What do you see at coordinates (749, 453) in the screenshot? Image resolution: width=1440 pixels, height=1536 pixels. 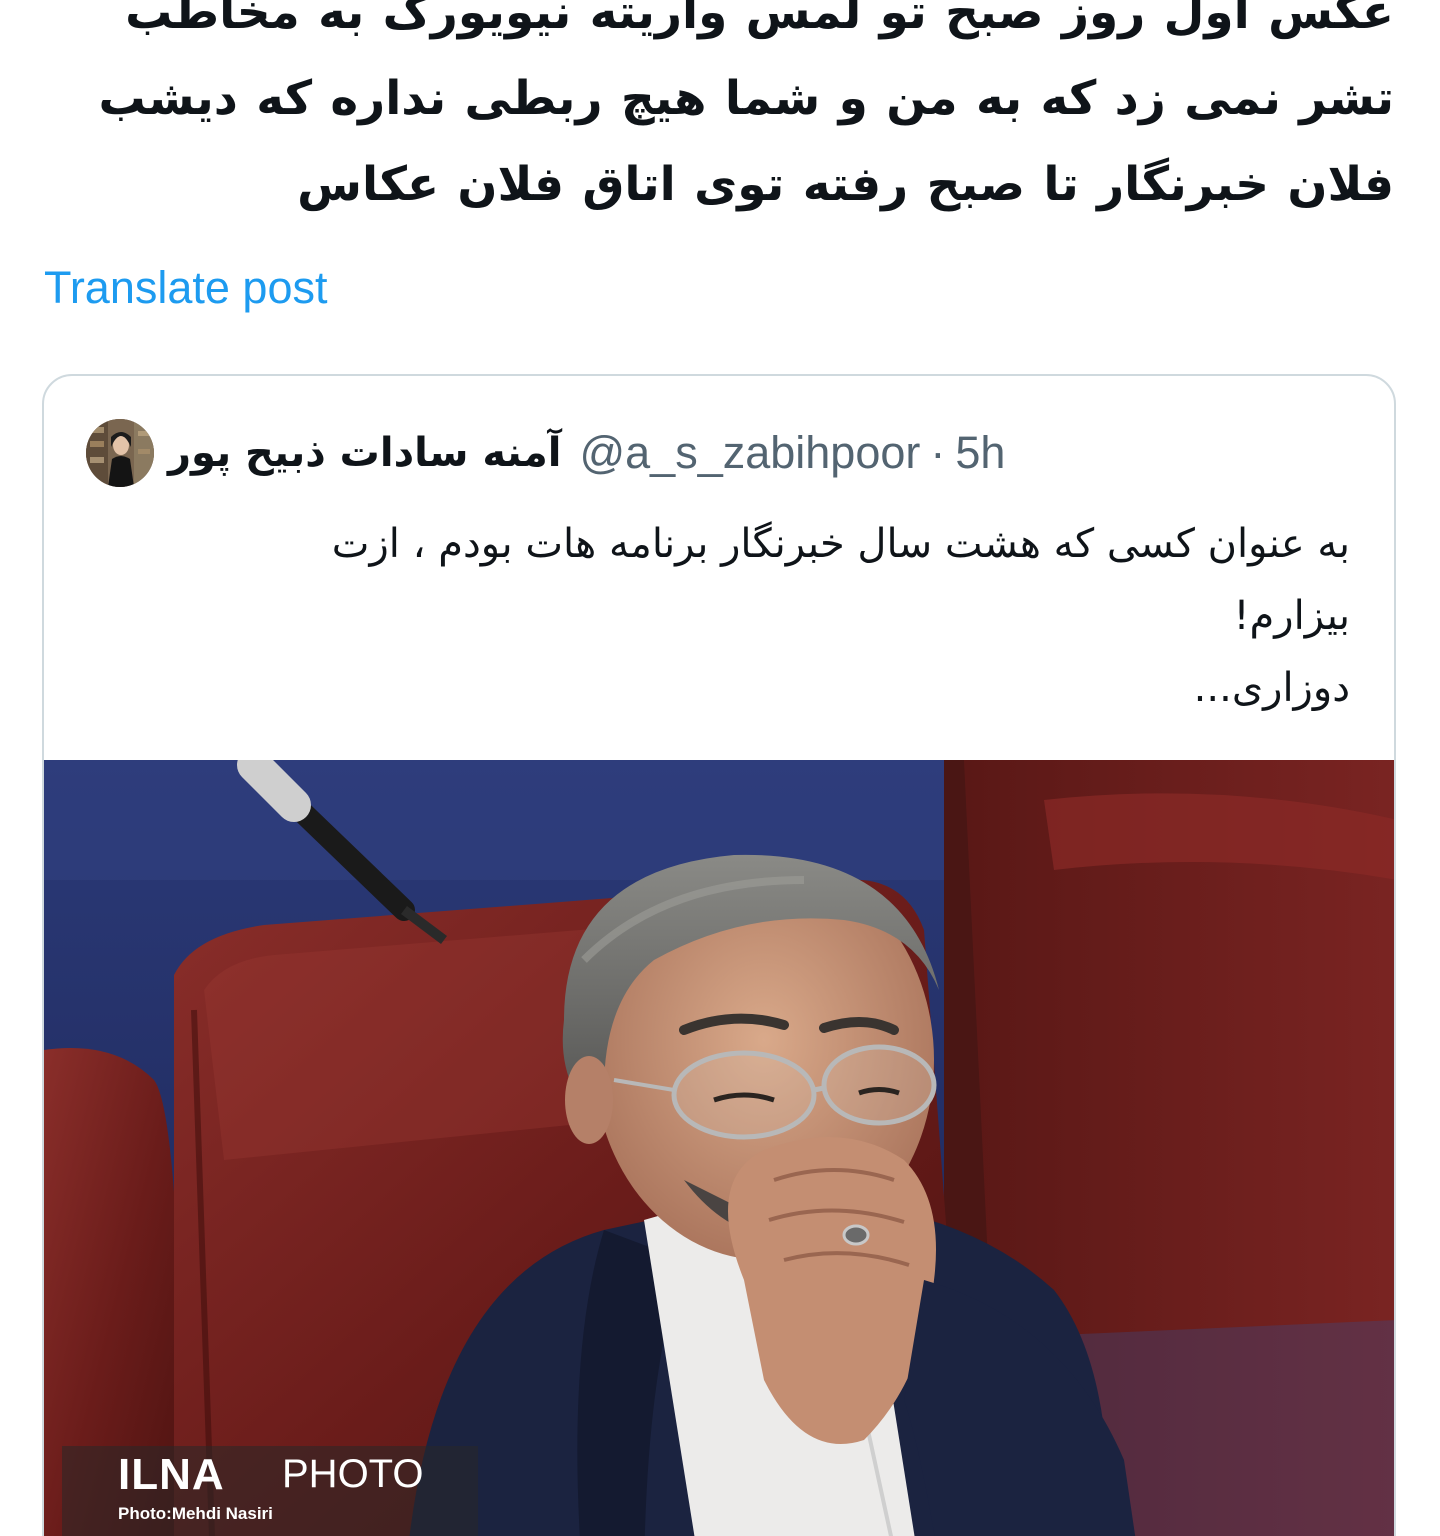 I see `quoted-author-handle: @a_s_zabihpoor` at bounding box center [749, 453].